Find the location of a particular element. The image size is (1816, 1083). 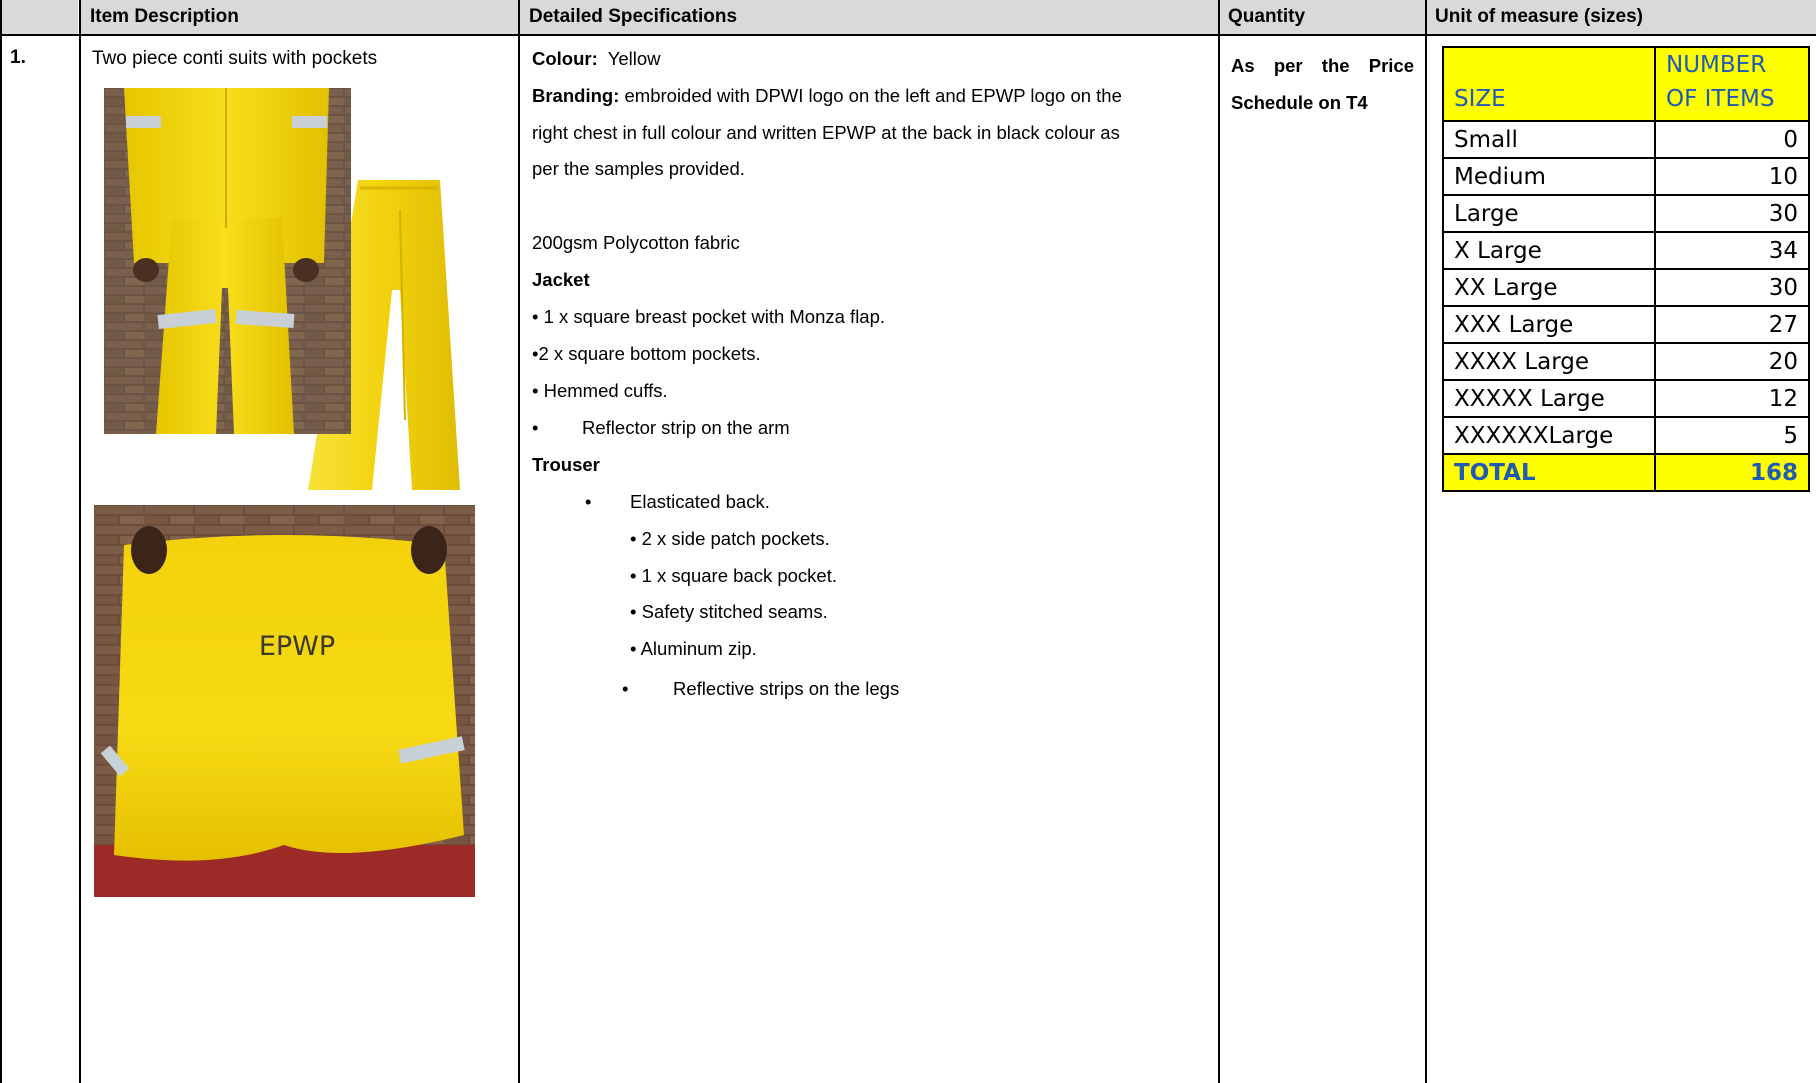

epwp-back-print: EPWP is located at coordinates (297, 646).